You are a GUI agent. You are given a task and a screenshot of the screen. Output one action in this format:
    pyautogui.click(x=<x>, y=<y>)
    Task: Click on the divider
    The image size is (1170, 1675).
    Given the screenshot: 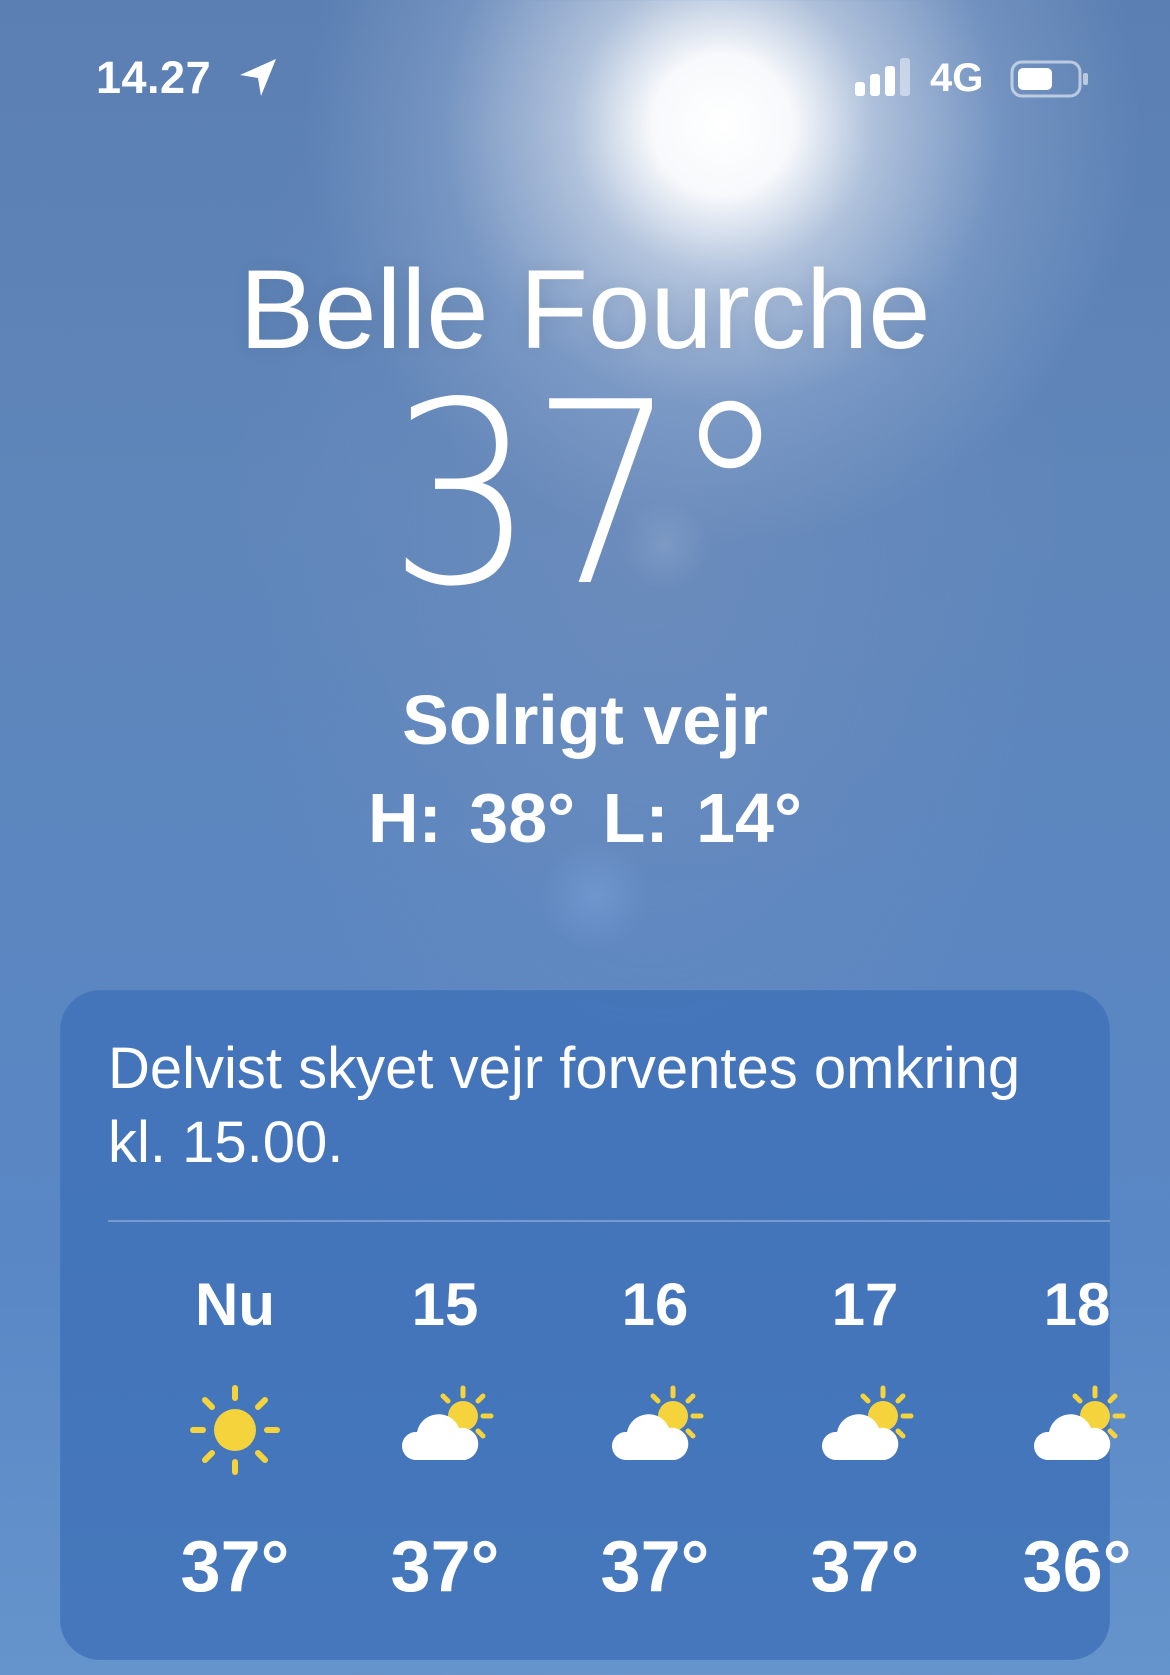 What is the action you would take?
    pyautogui.click(x=609, y=1221)
    